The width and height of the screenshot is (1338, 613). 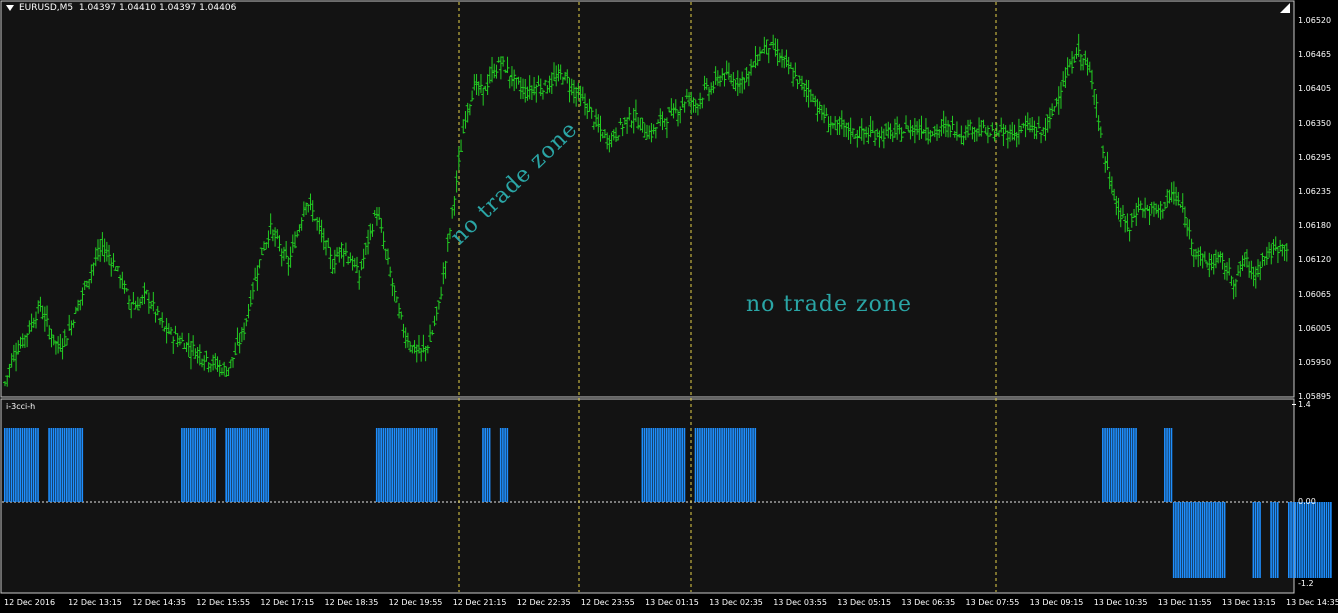 I want to click on time-tick-label: 13 Dec 10:35, so click(x=1120, y=602).